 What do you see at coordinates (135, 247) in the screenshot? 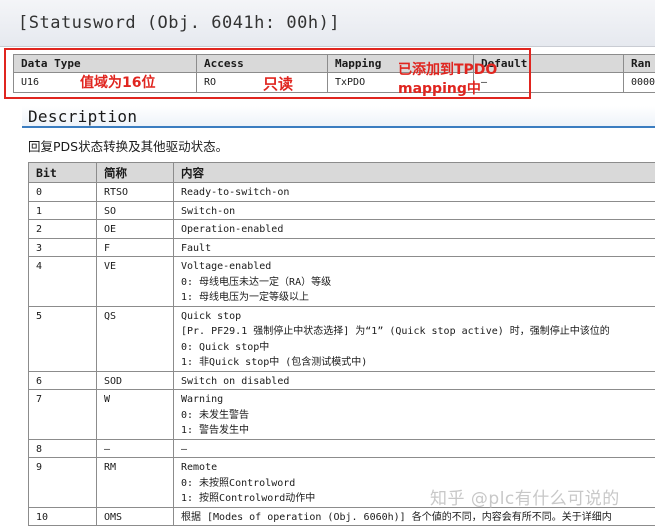
I see `bit-abbreviation: F` at bounding box center [135, 247].